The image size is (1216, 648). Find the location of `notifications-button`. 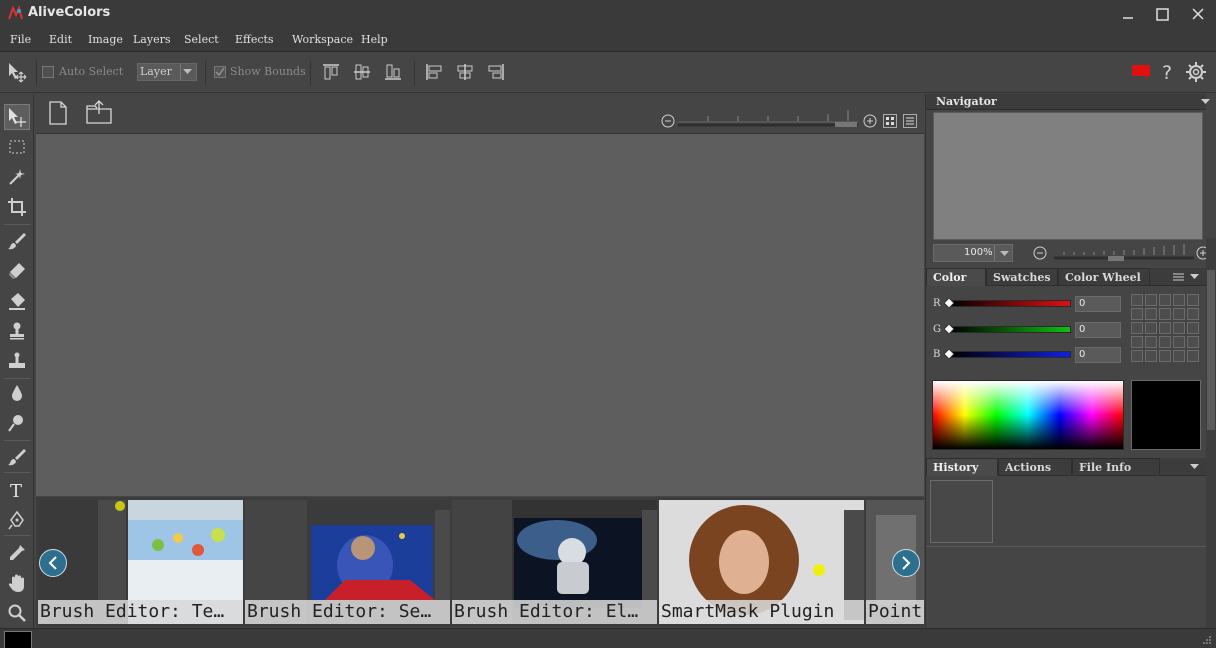

notifications-button is located at coordinates (1141, 72).